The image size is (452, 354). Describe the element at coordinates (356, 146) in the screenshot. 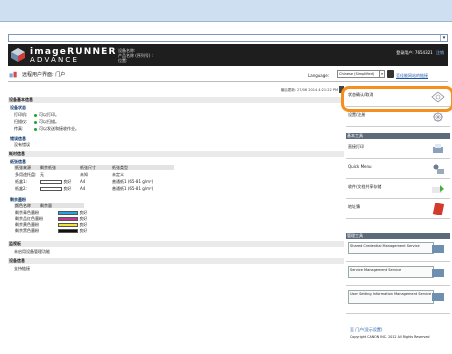

I see `sidebar-item-label: 直接打印` at that location.